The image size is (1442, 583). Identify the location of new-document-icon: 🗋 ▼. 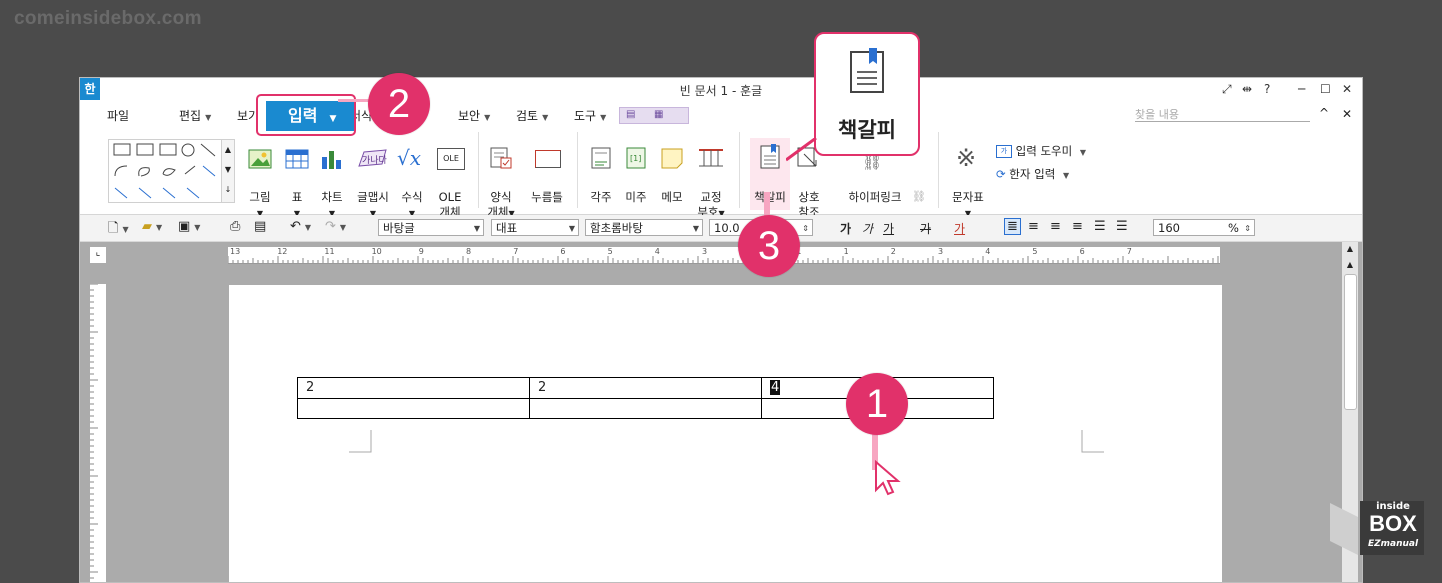
(118, 230).